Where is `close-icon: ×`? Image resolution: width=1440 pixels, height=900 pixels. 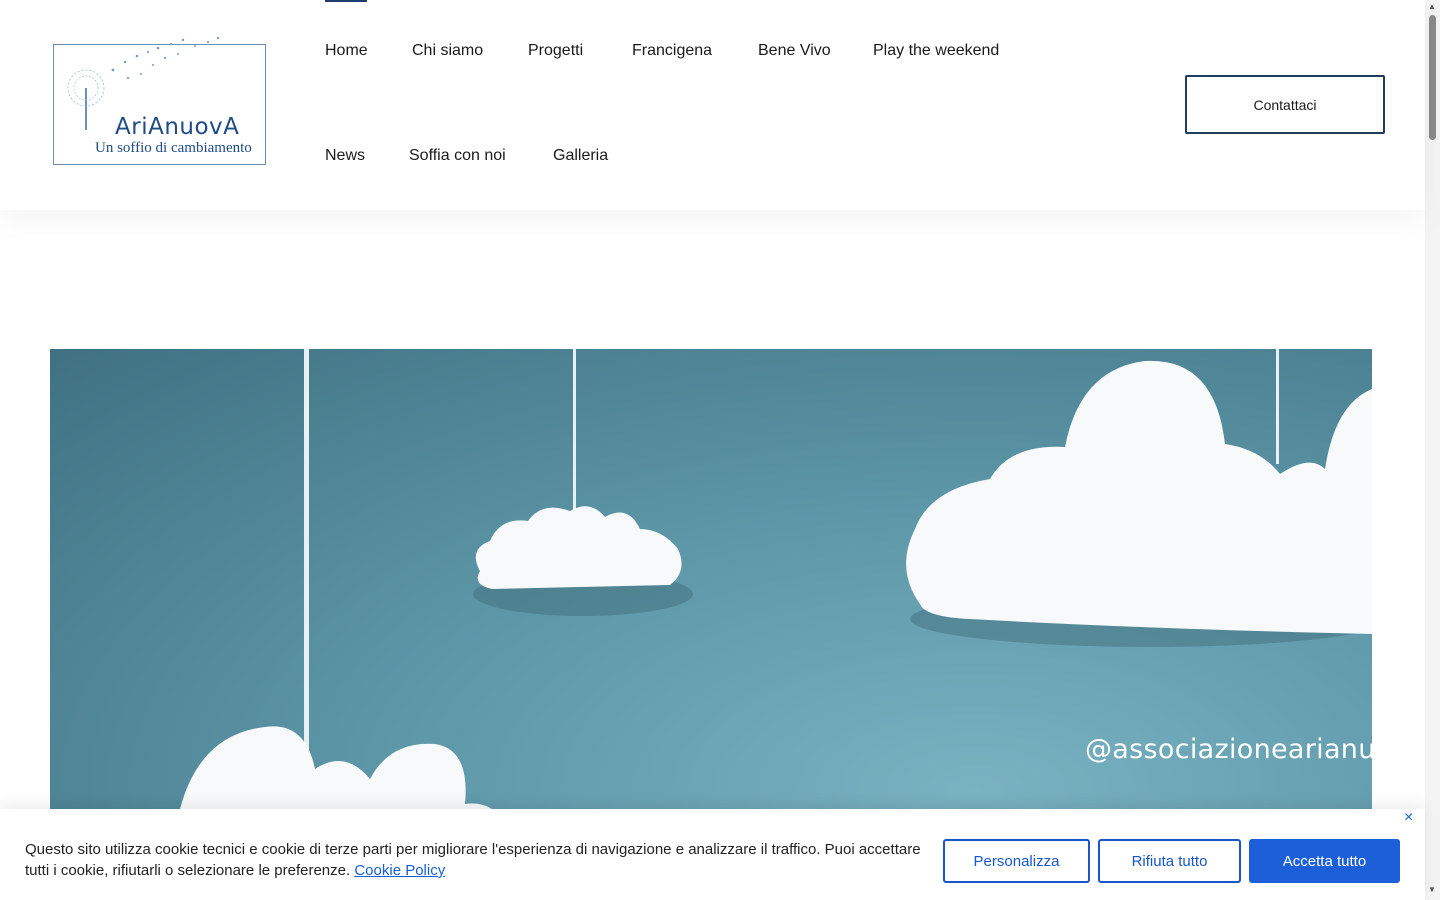
close-icon: × is located at coordinates (1408, 818).